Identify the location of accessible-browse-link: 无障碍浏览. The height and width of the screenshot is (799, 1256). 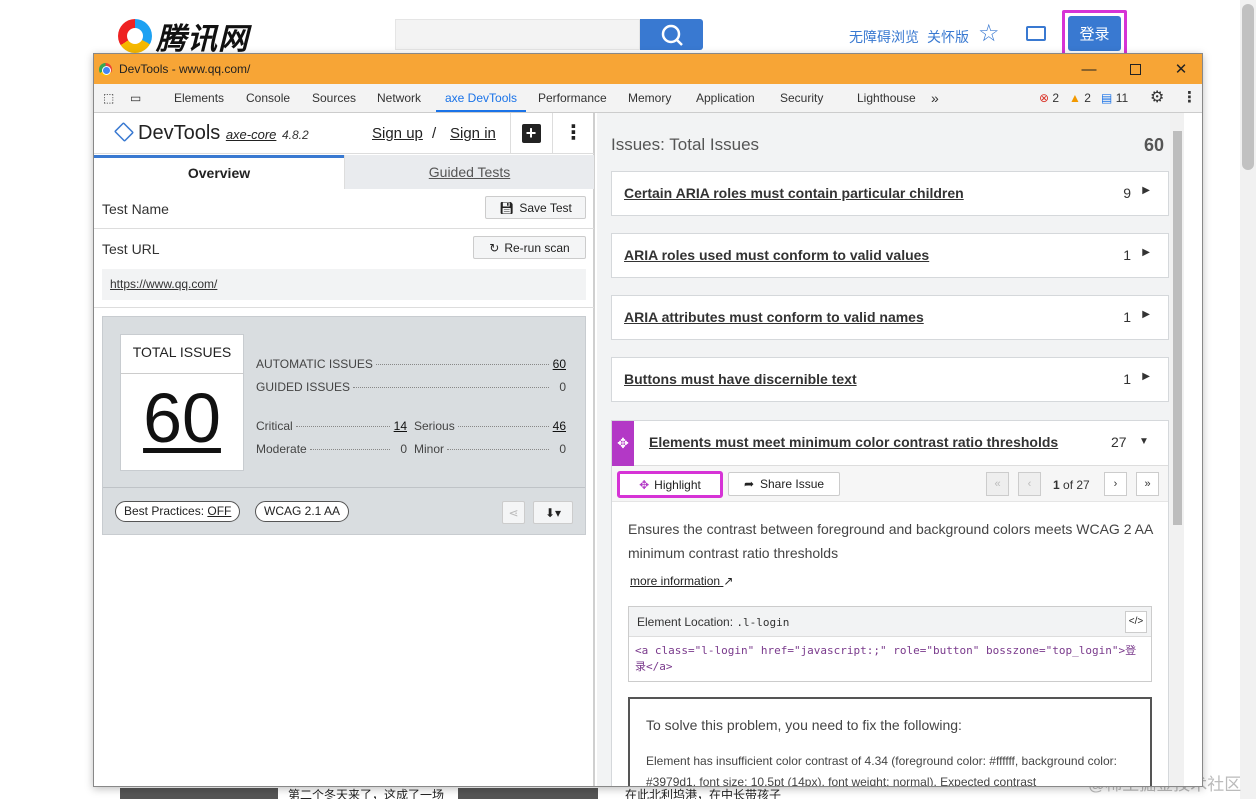
(884, 37).